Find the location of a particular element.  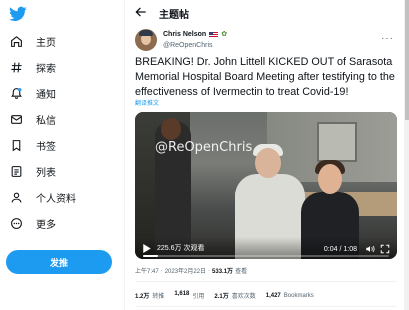

stat-number: 1.2万 is located at coordinates (142, 297).